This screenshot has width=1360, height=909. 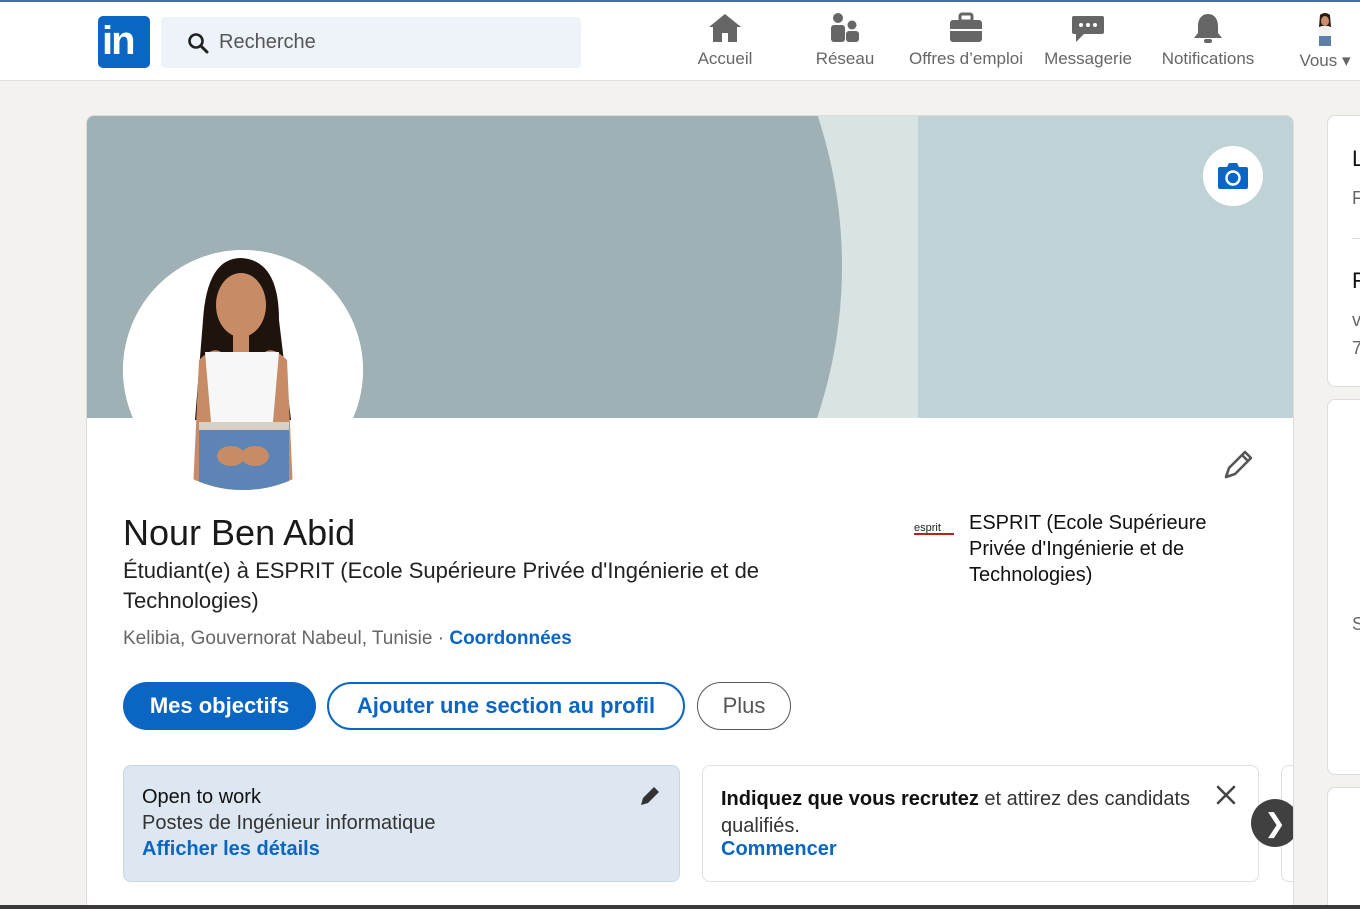 I want to click on search-icon, so click(x=198, y=43).